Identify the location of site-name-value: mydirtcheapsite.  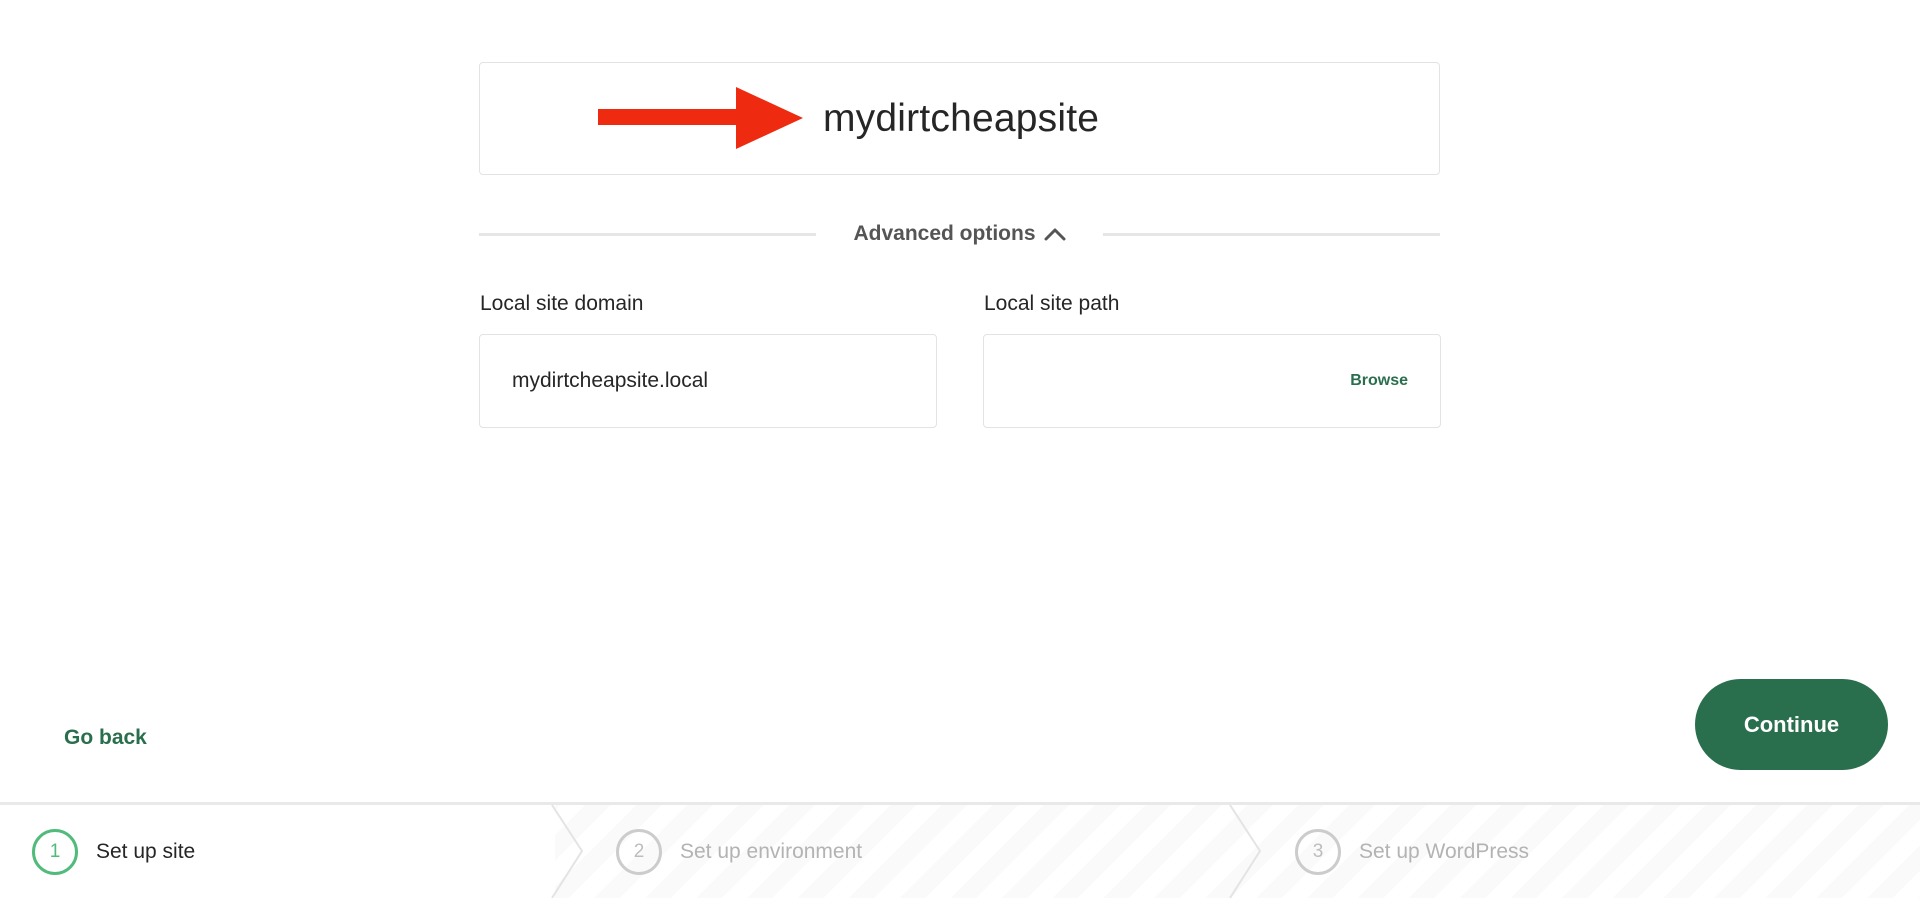
(961, 118).